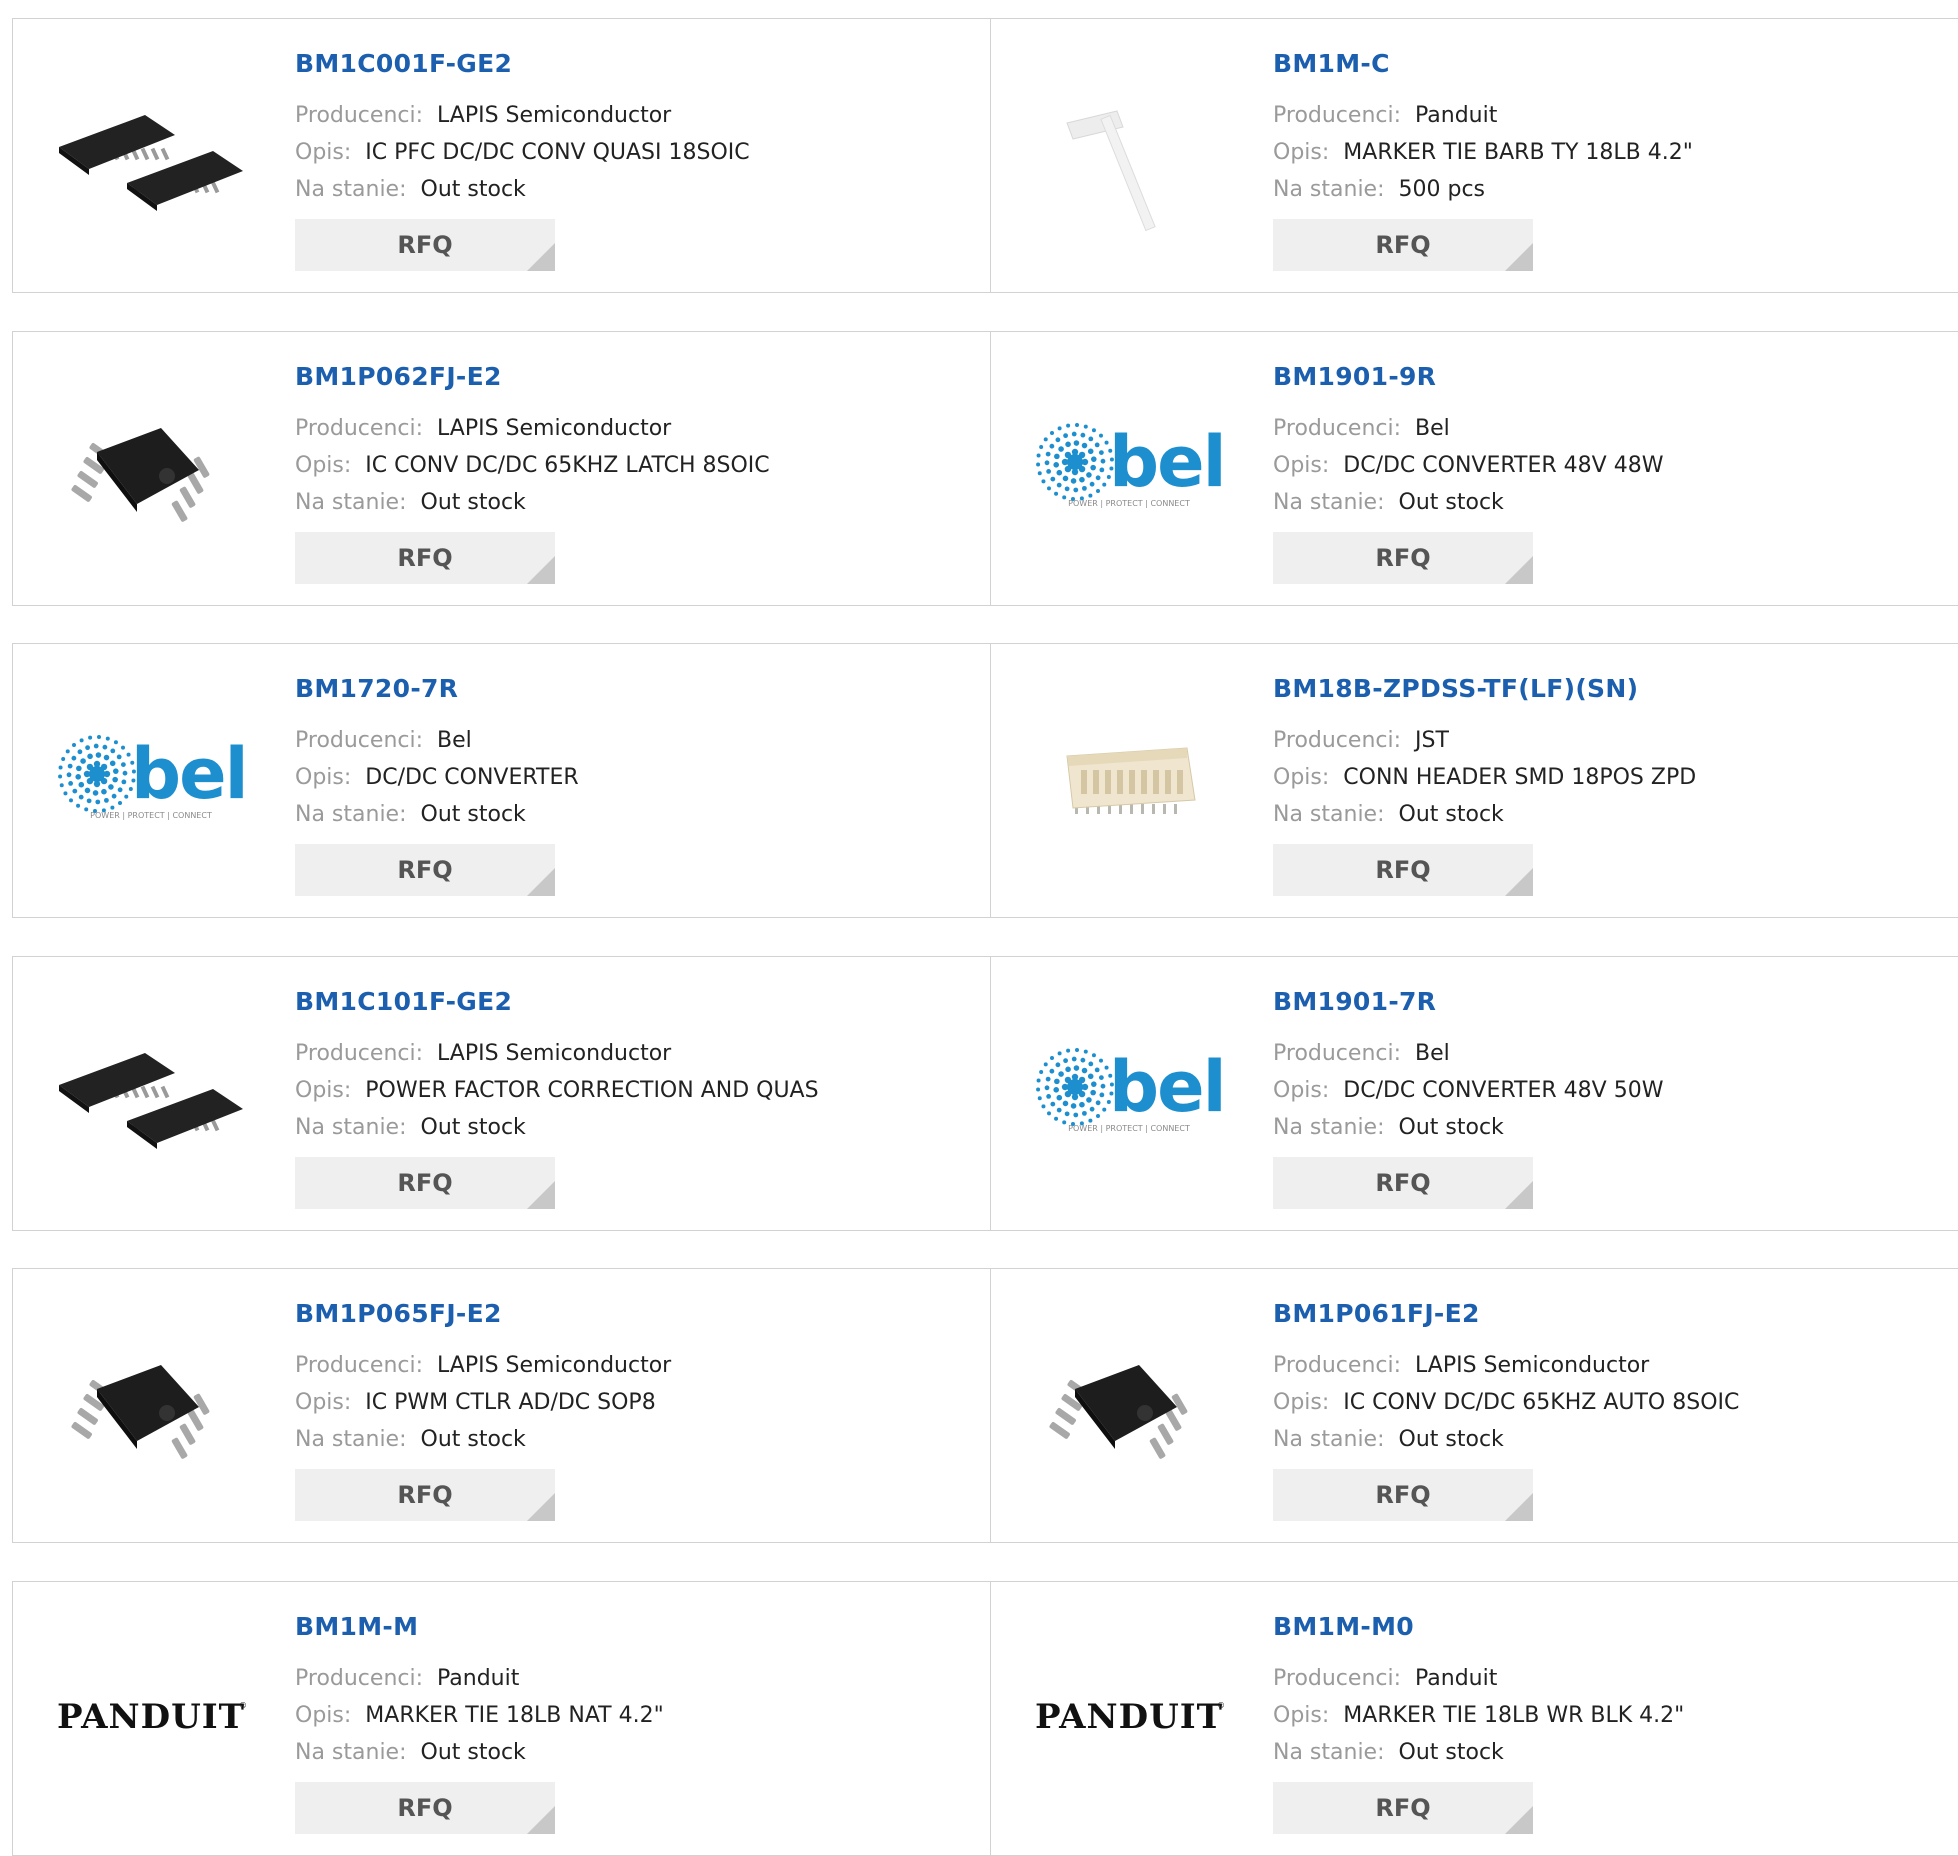 The image size is (1958, 1856). Describe the element at coordinates (398, 1313) in the screenshot. I see `part-number-link: BM1P065FJ-E2` at that location.